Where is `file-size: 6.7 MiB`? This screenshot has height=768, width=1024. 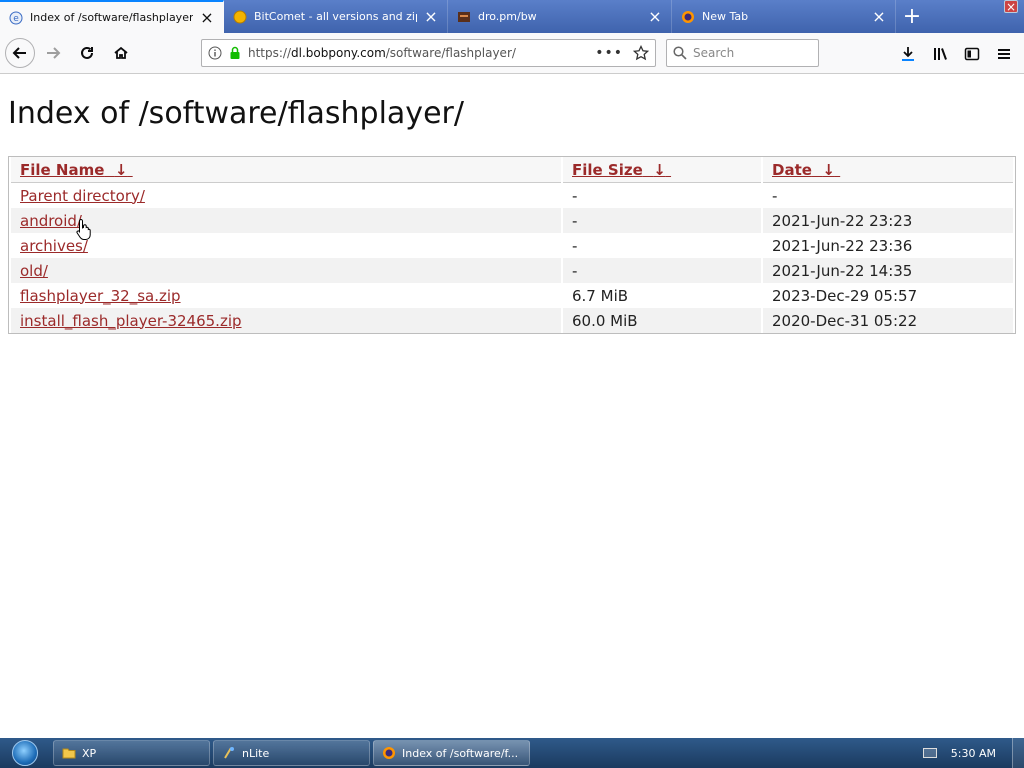 file-size: 6.7 MiB is located at coordinates (600, 295).